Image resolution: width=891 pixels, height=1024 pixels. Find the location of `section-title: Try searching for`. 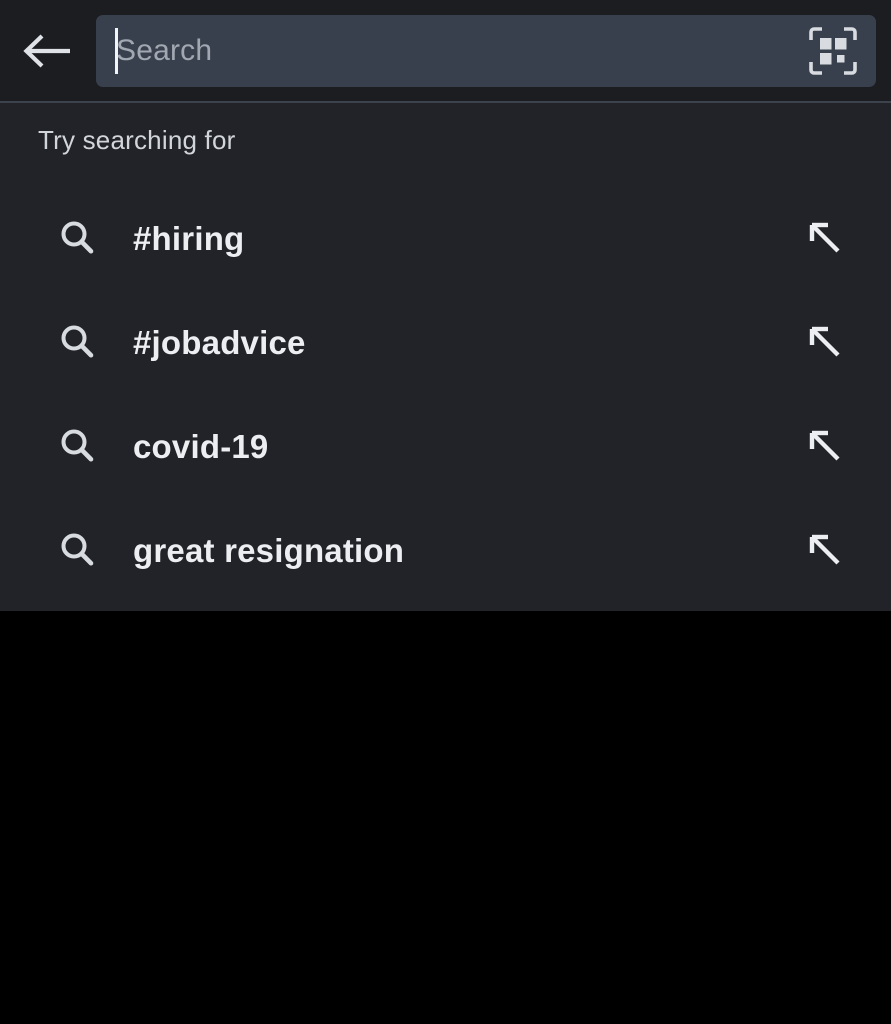

section-title: Try searching for is located at coordinates (137, 140).